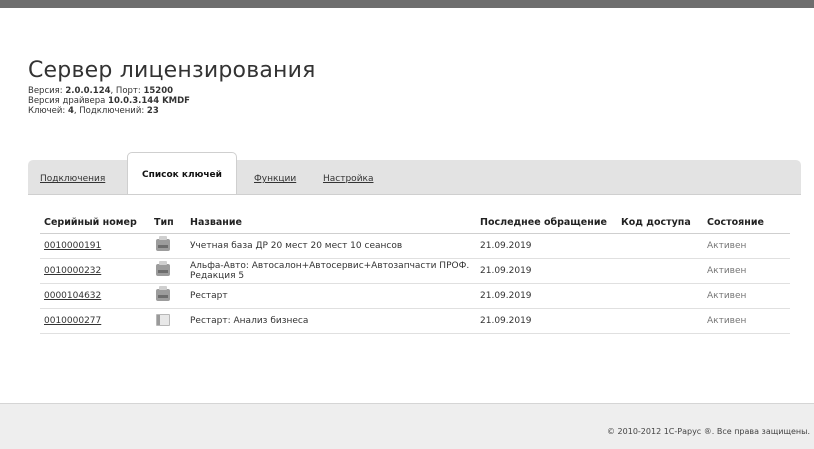 The height and width of the screenshot is (449, 814). Describe the element at coordinates (331, 222) in the screenshot. I see `column-name: Название` at that location.